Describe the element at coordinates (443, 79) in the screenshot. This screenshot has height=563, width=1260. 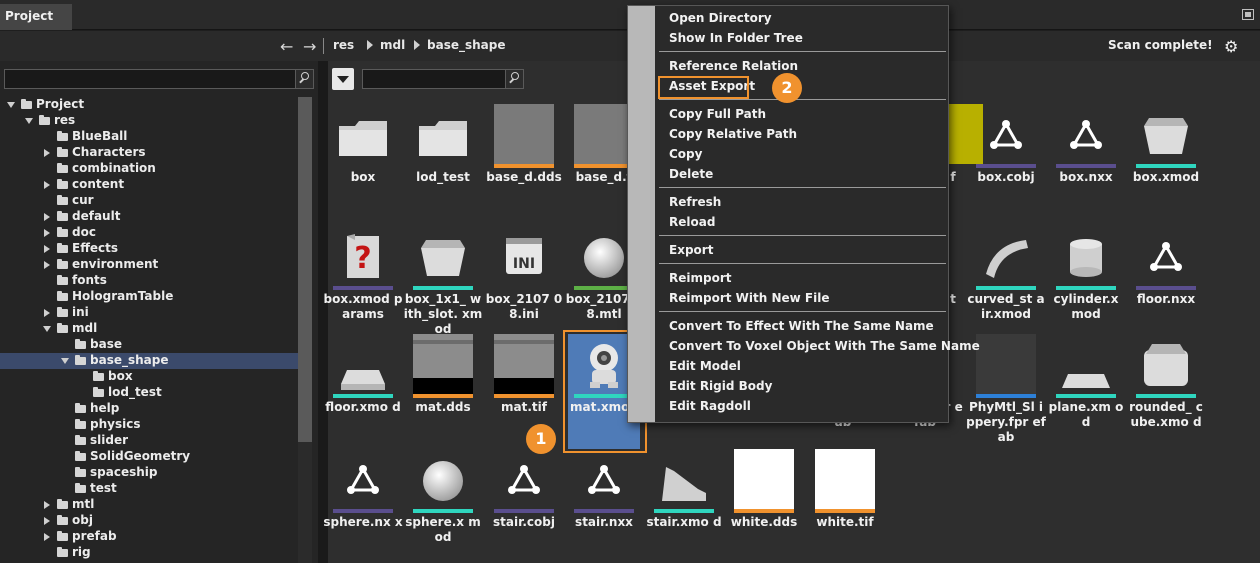
I see `asset-search-input` at that location.